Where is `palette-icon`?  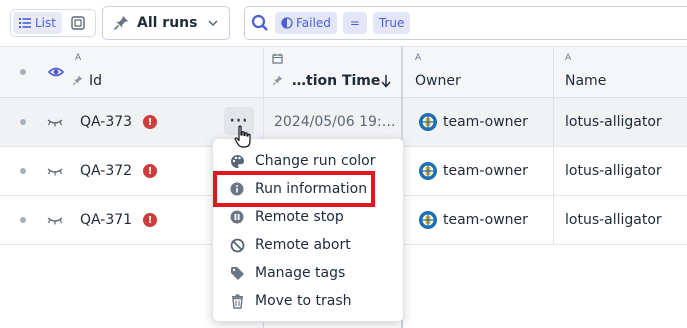 palette-icon is located at coordinates (237, 161).